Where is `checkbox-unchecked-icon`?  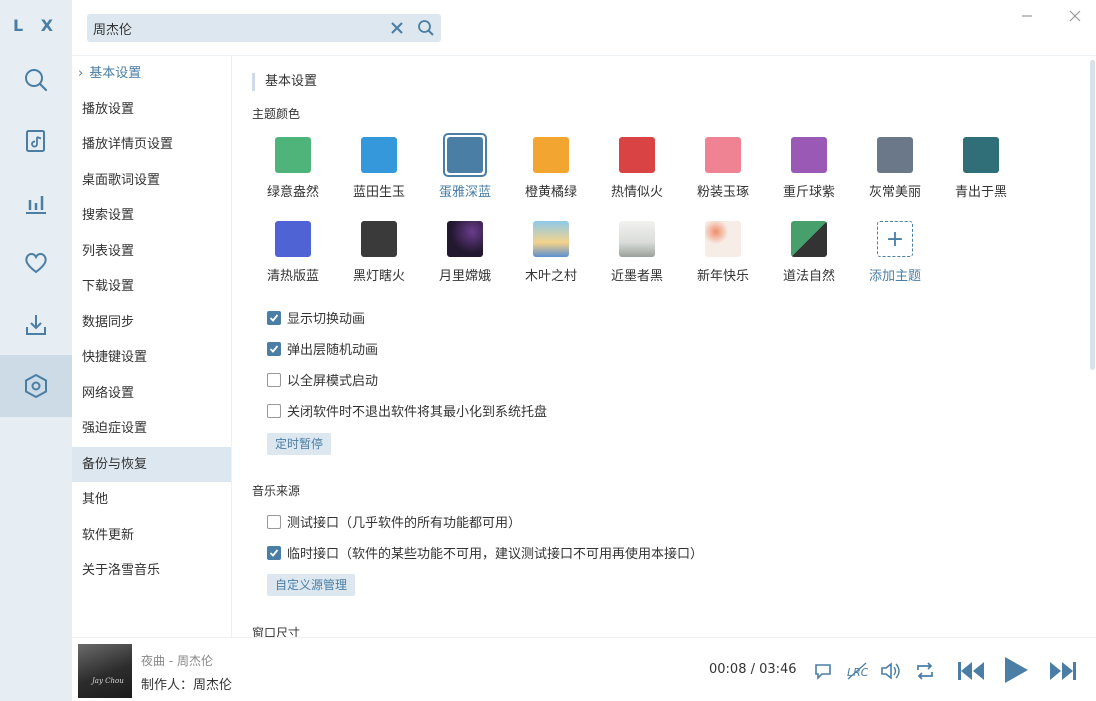
checkbox-unchecked-icon is located at coordinates (274, 521).